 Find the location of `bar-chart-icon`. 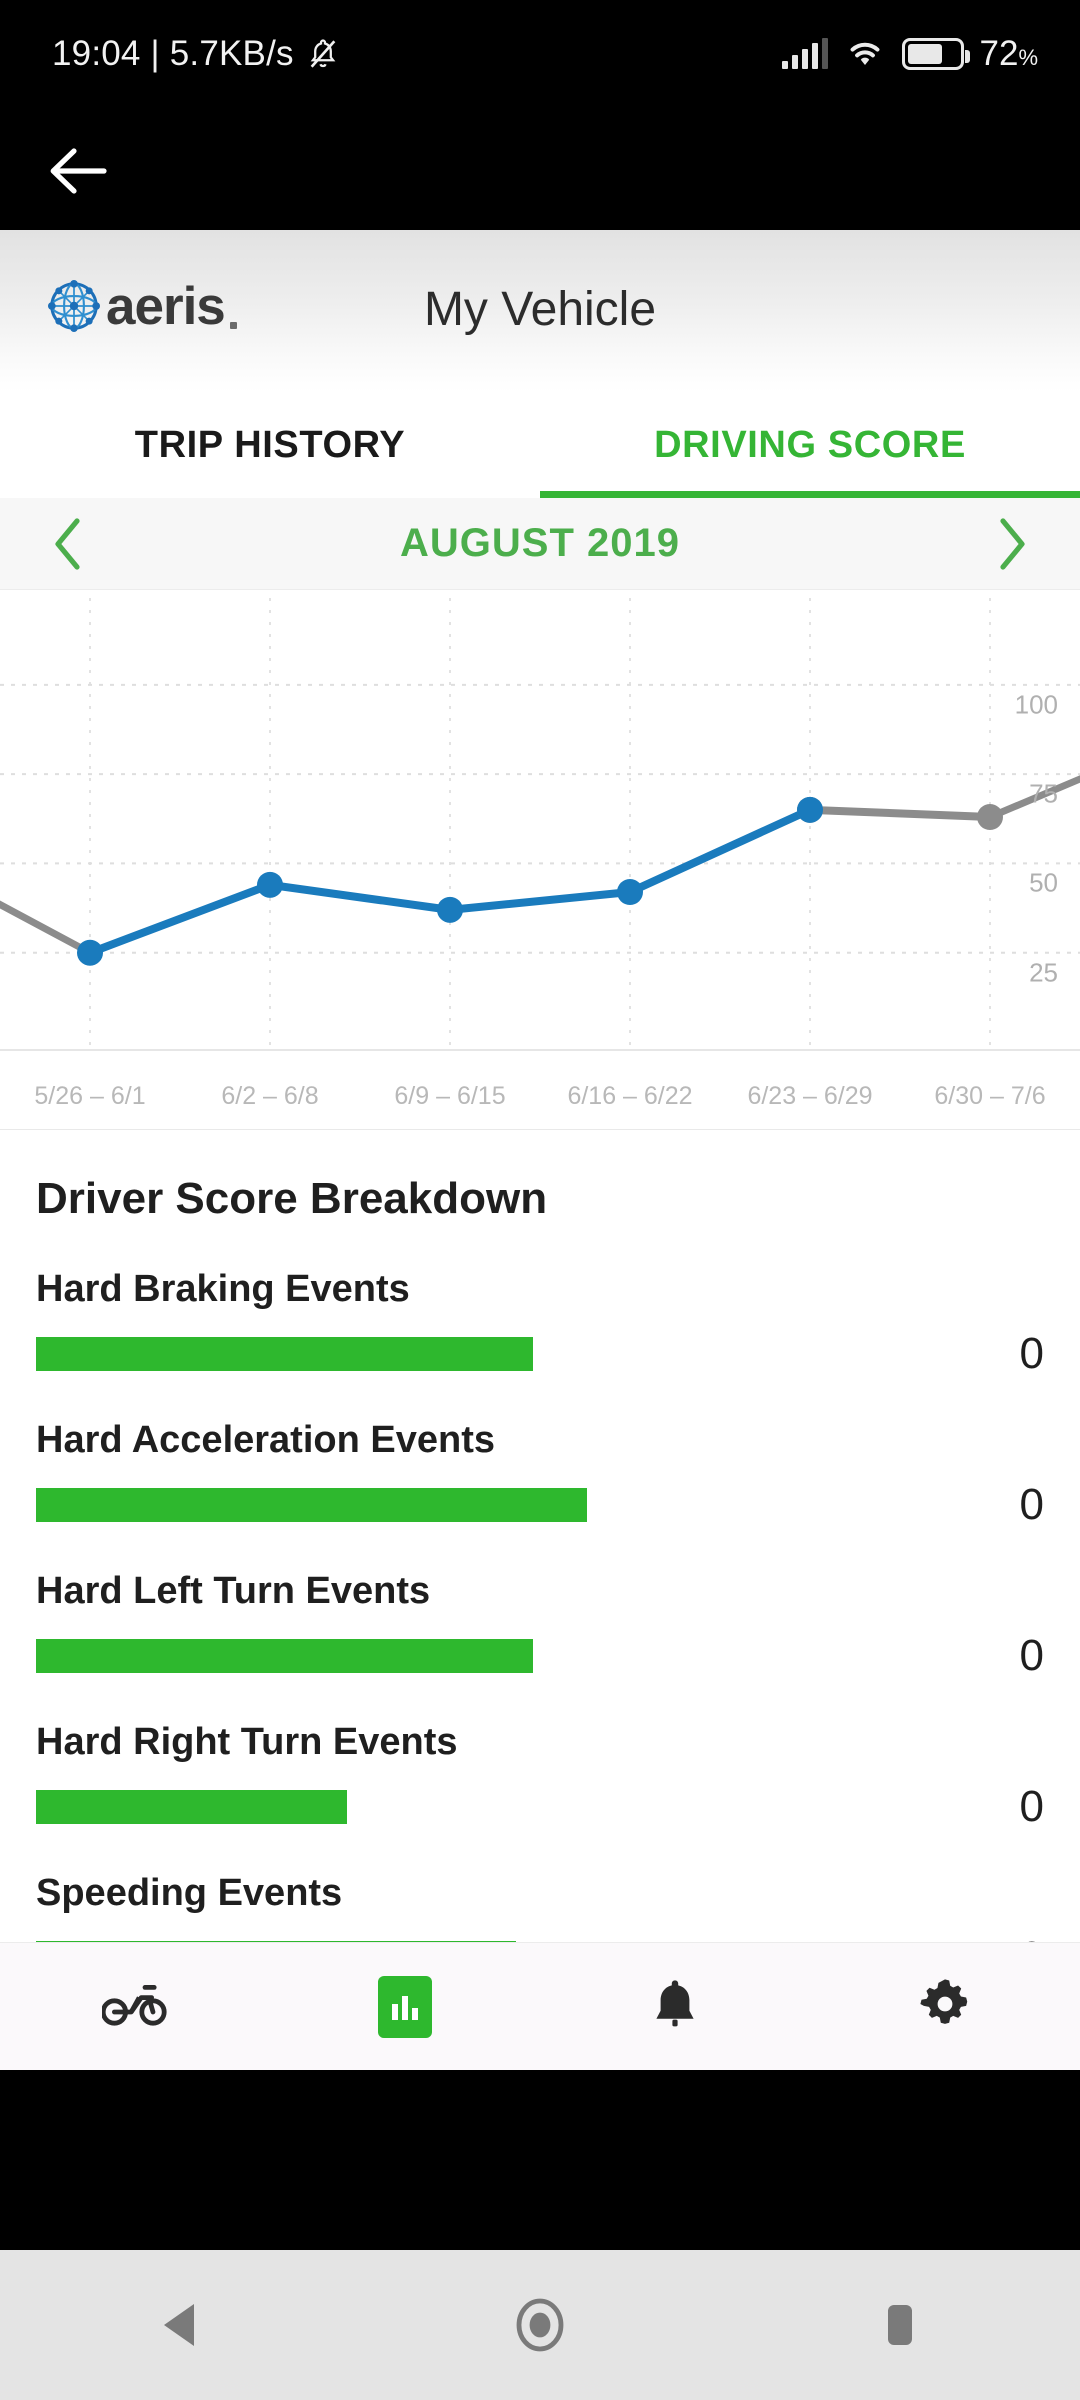

bar-chart-icon is located at coordinates (405, 2006).